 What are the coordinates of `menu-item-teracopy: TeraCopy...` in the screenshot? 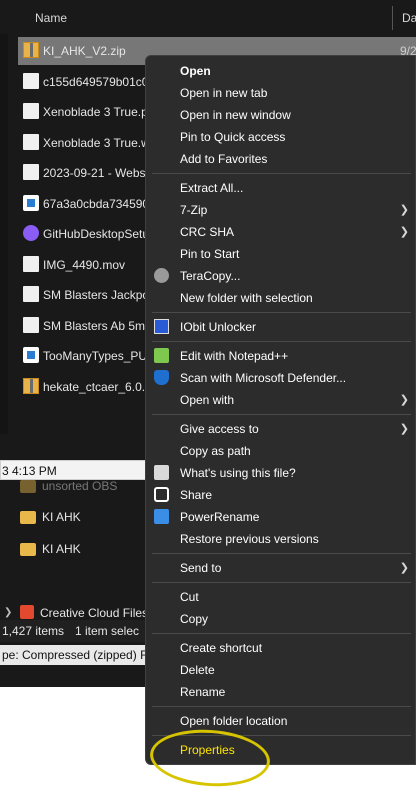 It's located at (281, 276).